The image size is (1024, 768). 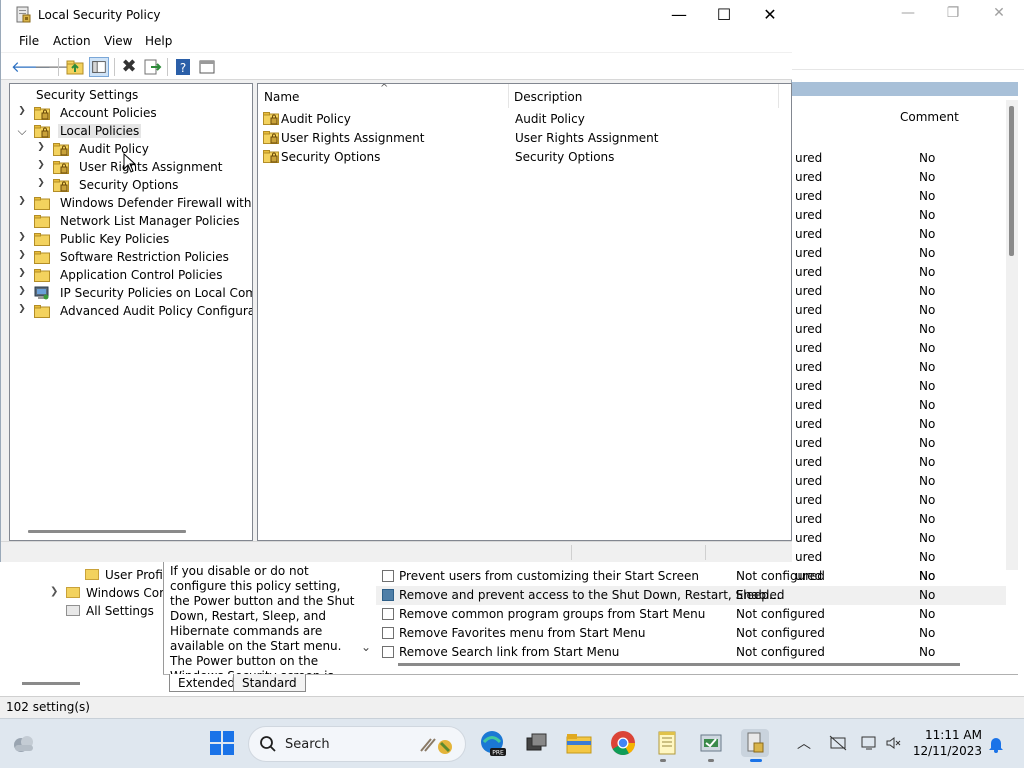 I want to click on maximize-icon: ☐, so click(x=724, y=15).